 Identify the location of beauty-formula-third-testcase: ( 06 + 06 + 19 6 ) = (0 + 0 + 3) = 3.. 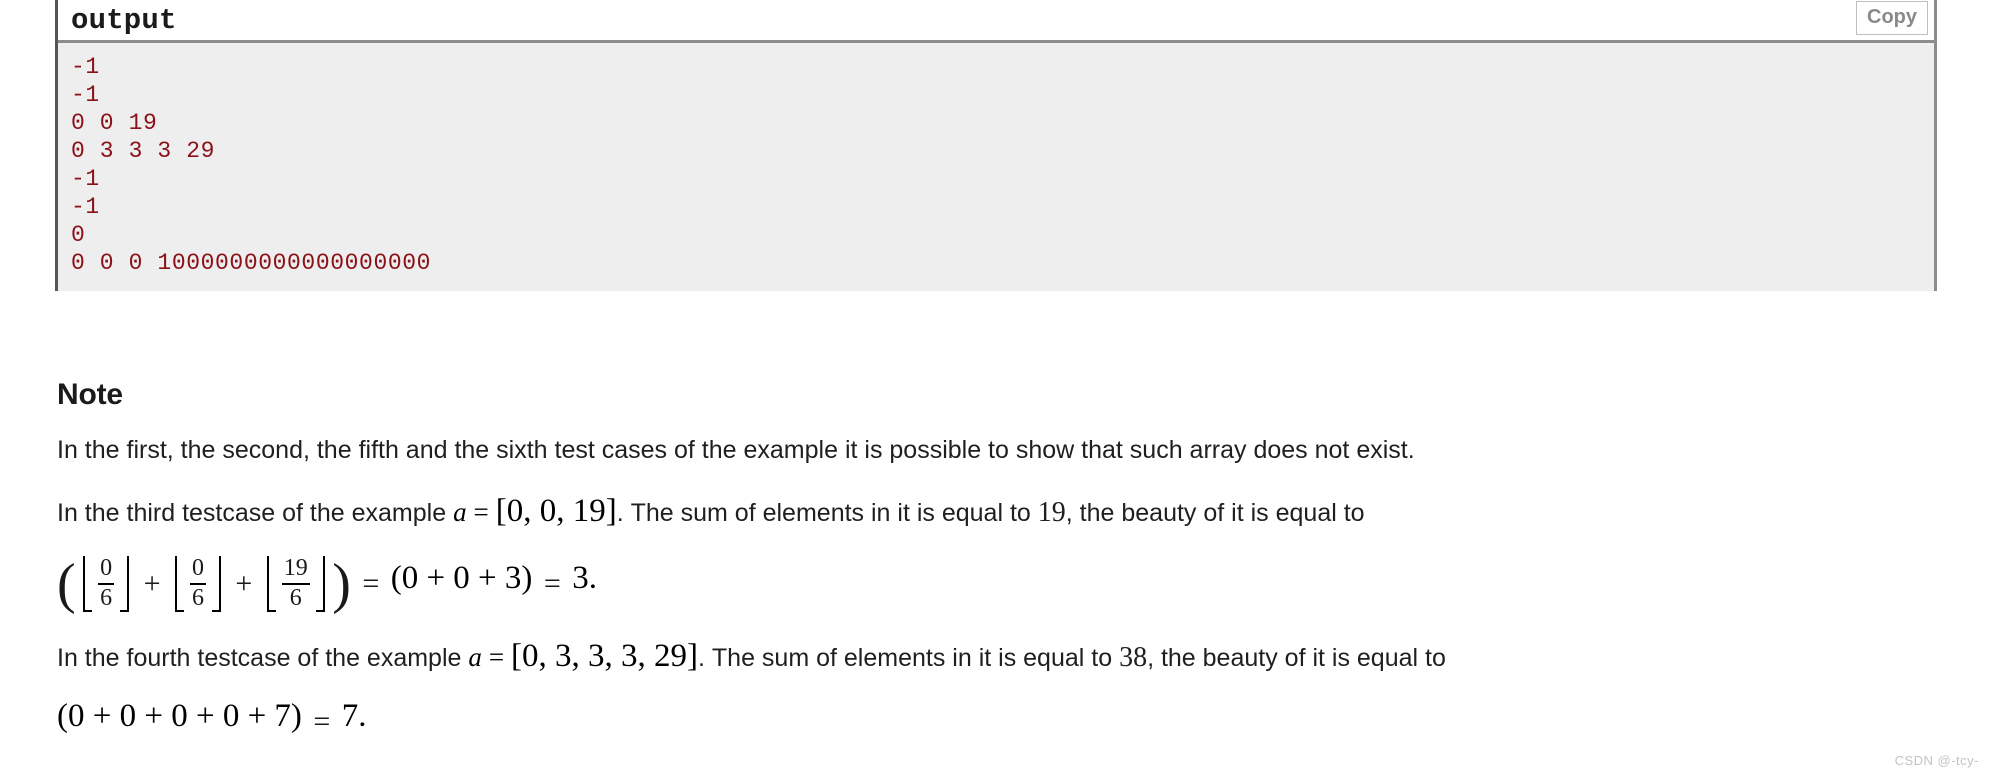
(327, 584).